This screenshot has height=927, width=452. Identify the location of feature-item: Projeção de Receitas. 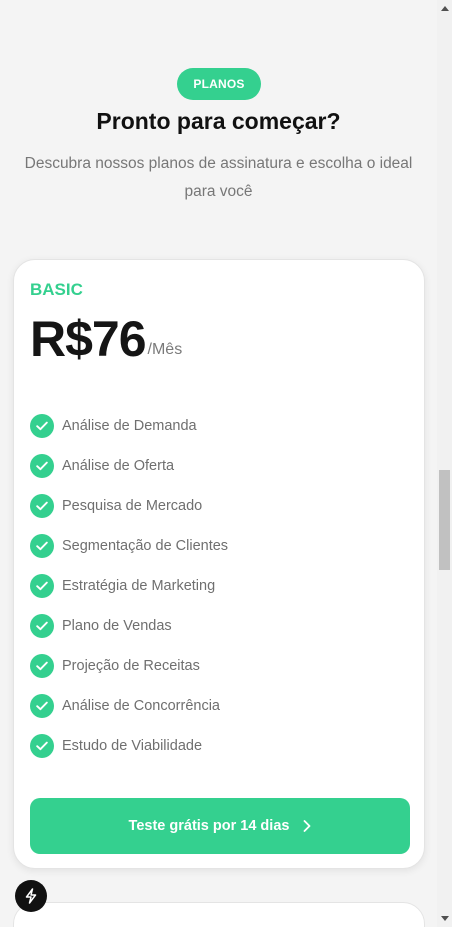
(129, 666).